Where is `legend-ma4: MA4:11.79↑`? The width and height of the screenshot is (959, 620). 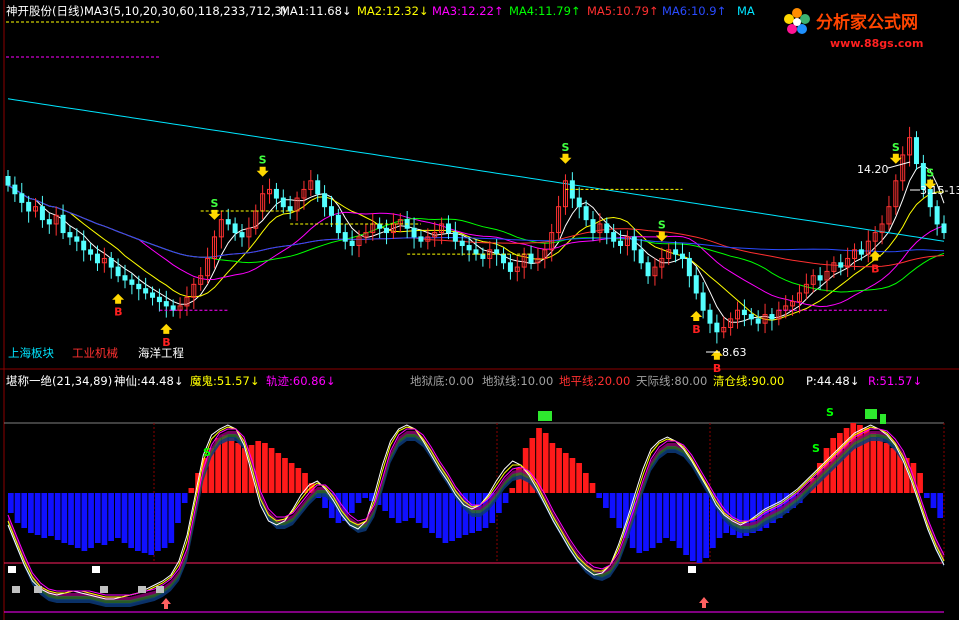
legend-ma4: MA4:11.79↑ is located at coordinates (545, 11).